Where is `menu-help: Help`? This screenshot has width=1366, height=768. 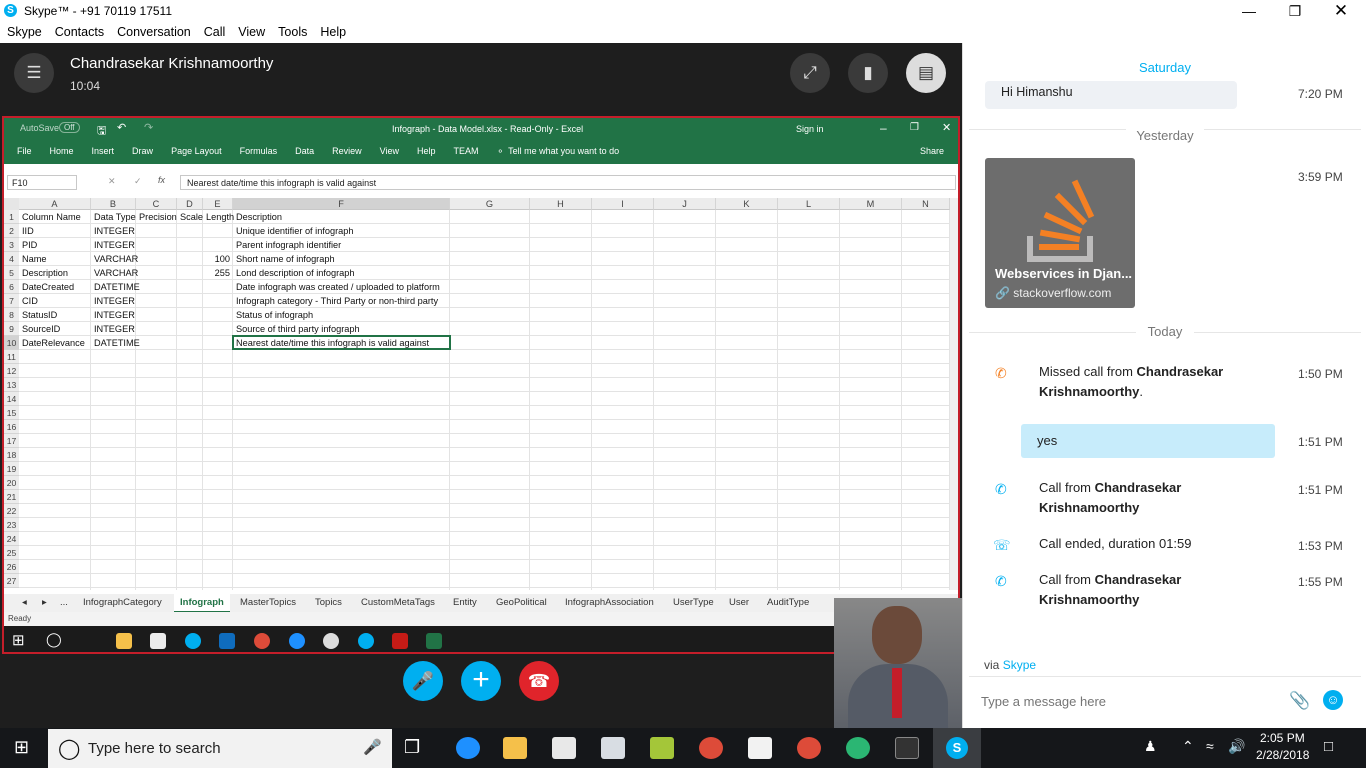
menu-help: Help is located at coordinates (332, 30).